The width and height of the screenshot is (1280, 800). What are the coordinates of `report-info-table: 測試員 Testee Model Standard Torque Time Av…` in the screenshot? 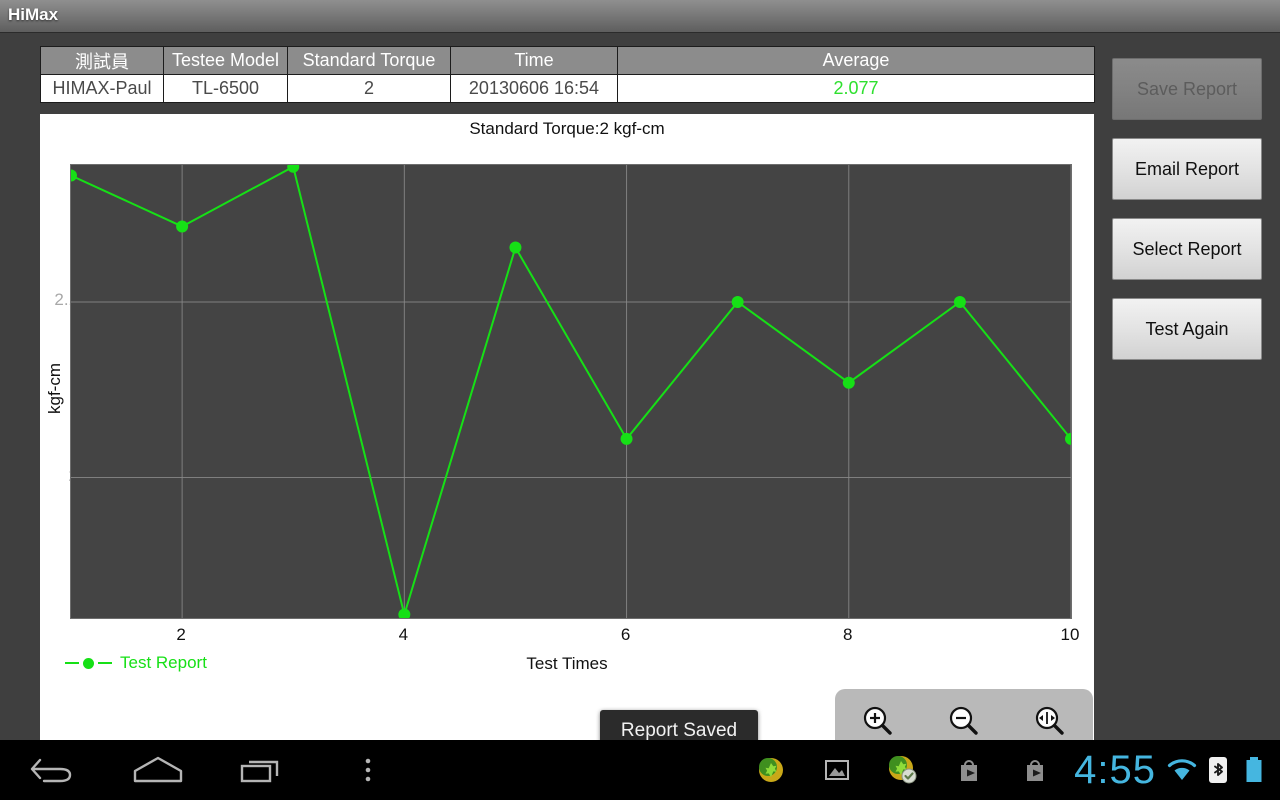 It's located at (567, 74).